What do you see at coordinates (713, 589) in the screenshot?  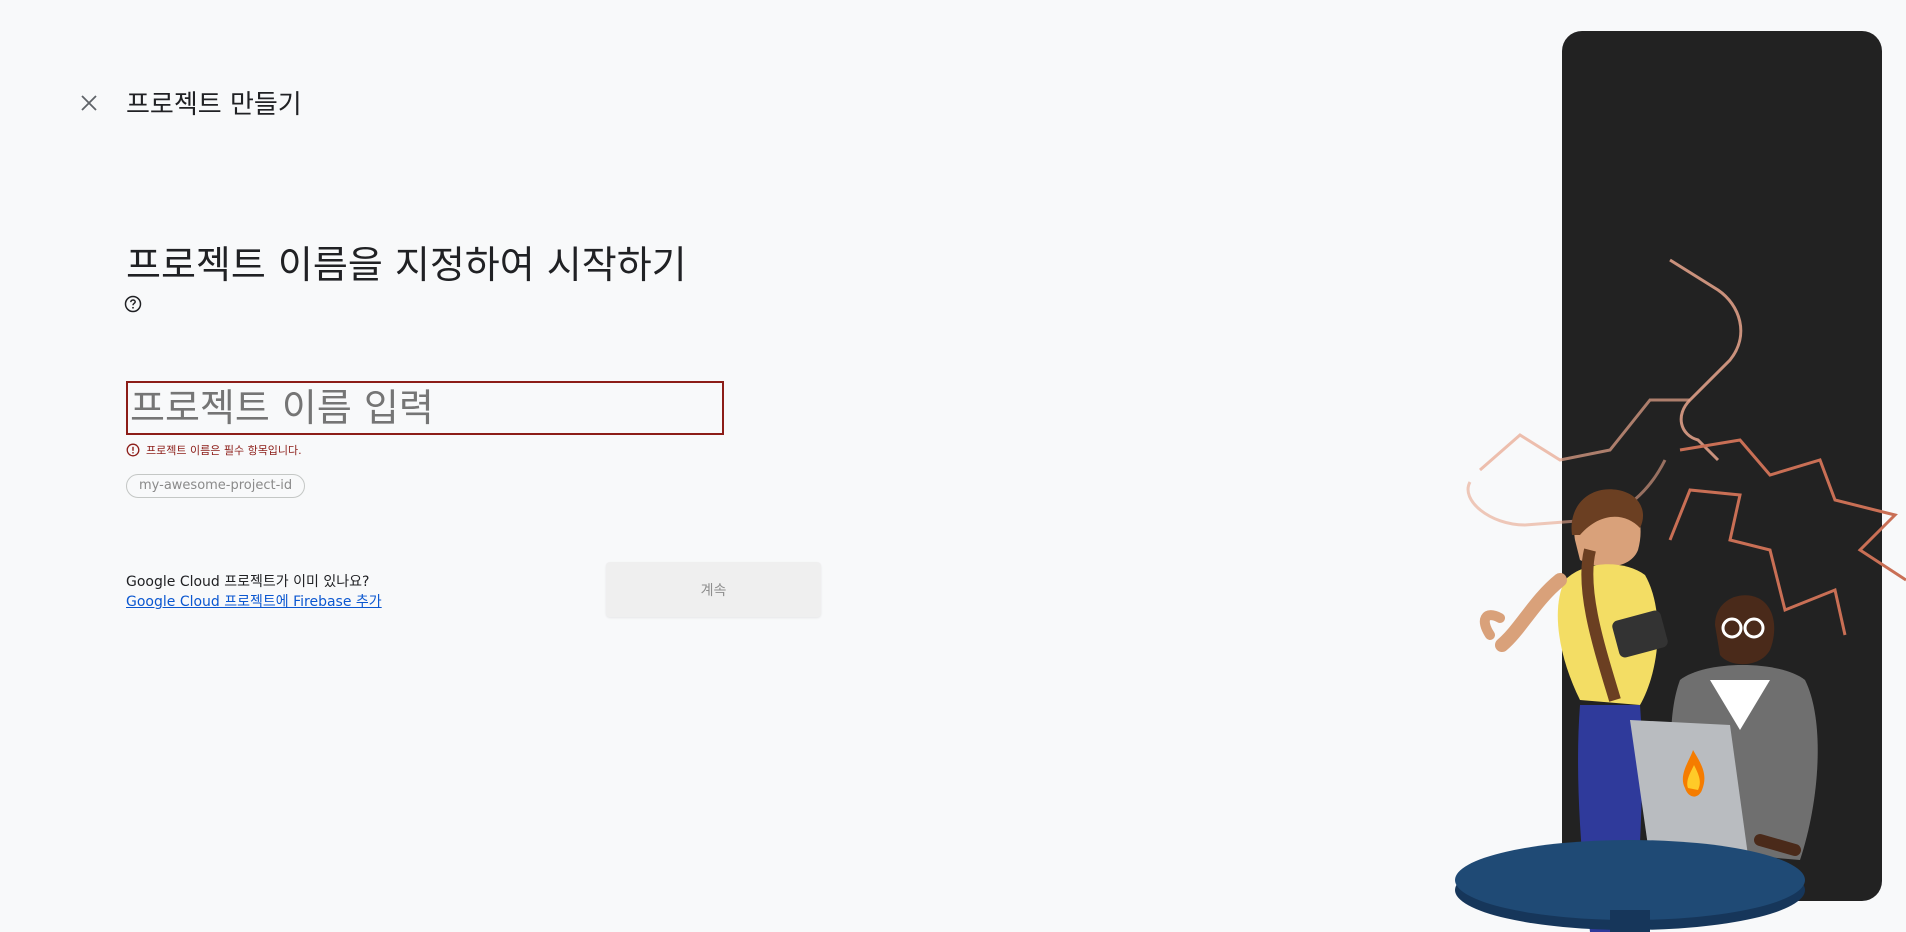 I see `continue-button: 계속` at bounding box center [713, 589].